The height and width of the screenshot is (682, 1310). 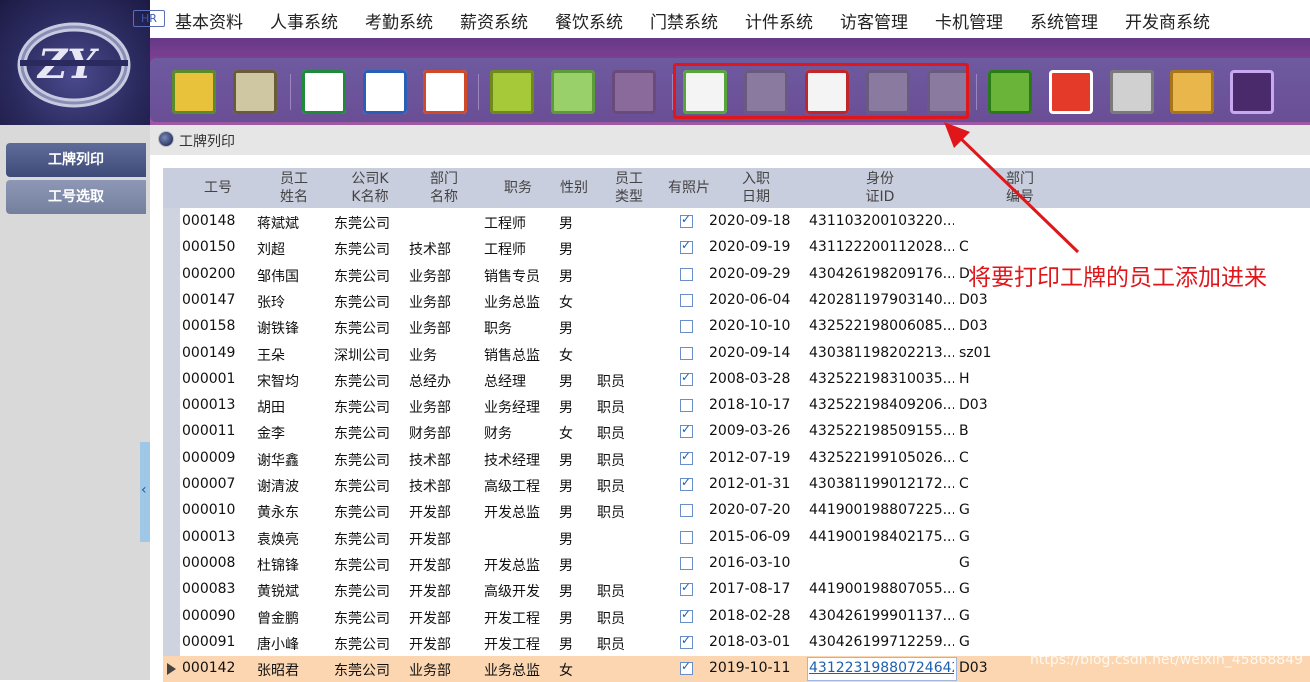 What do you see at coordinates (589, 20) in the screenshot?
I see `menu-item-4: 餐饮系统` at bounding box center [589, 20].